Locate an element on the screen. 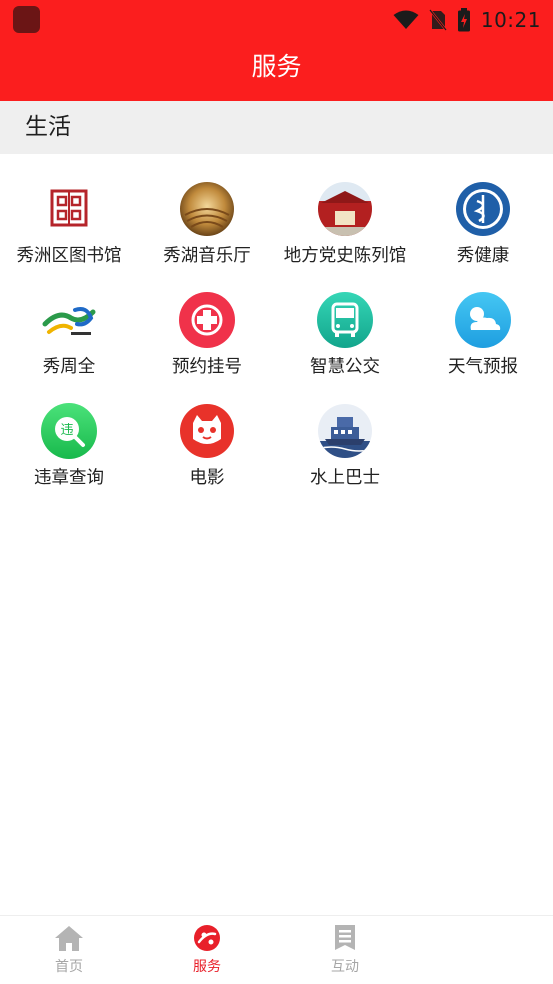 The height and width of the screenshot is (984, 553). section-label: 生活 is located at coordinates (48, 127).